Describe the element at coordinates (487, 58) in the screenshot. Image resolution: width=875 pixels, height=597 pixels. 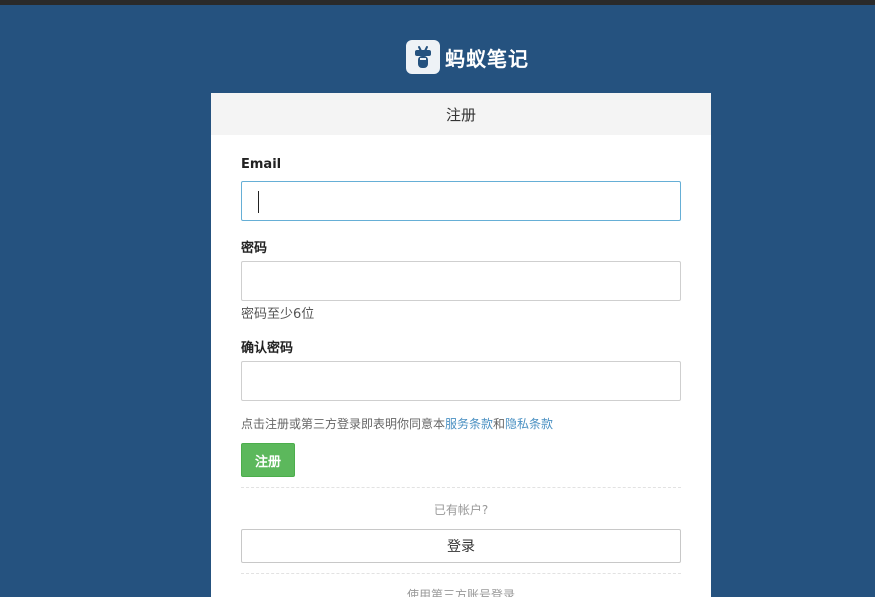
I see `brand-name: 蚂蚁笔记` at that location.